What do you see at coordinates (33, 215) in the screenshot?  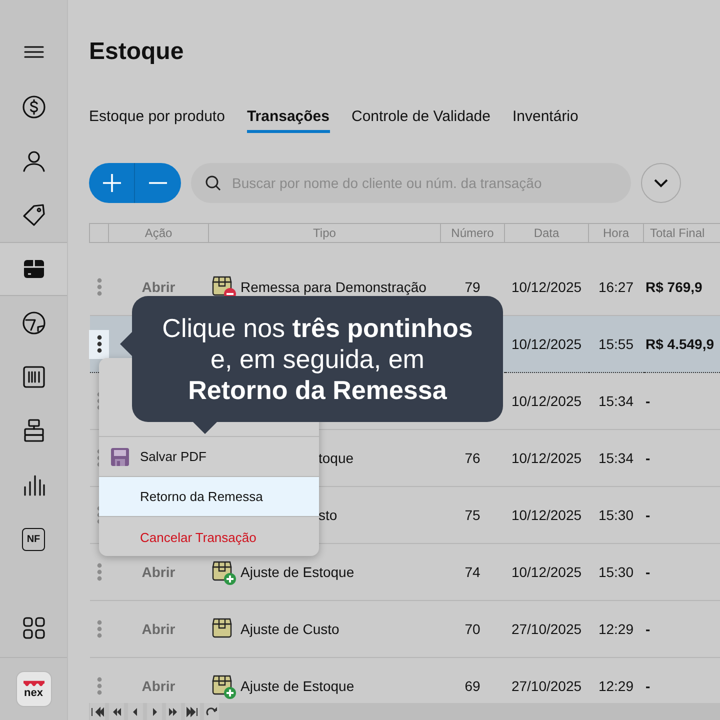 I see `tag-icon` at bounding box center [33, 215].